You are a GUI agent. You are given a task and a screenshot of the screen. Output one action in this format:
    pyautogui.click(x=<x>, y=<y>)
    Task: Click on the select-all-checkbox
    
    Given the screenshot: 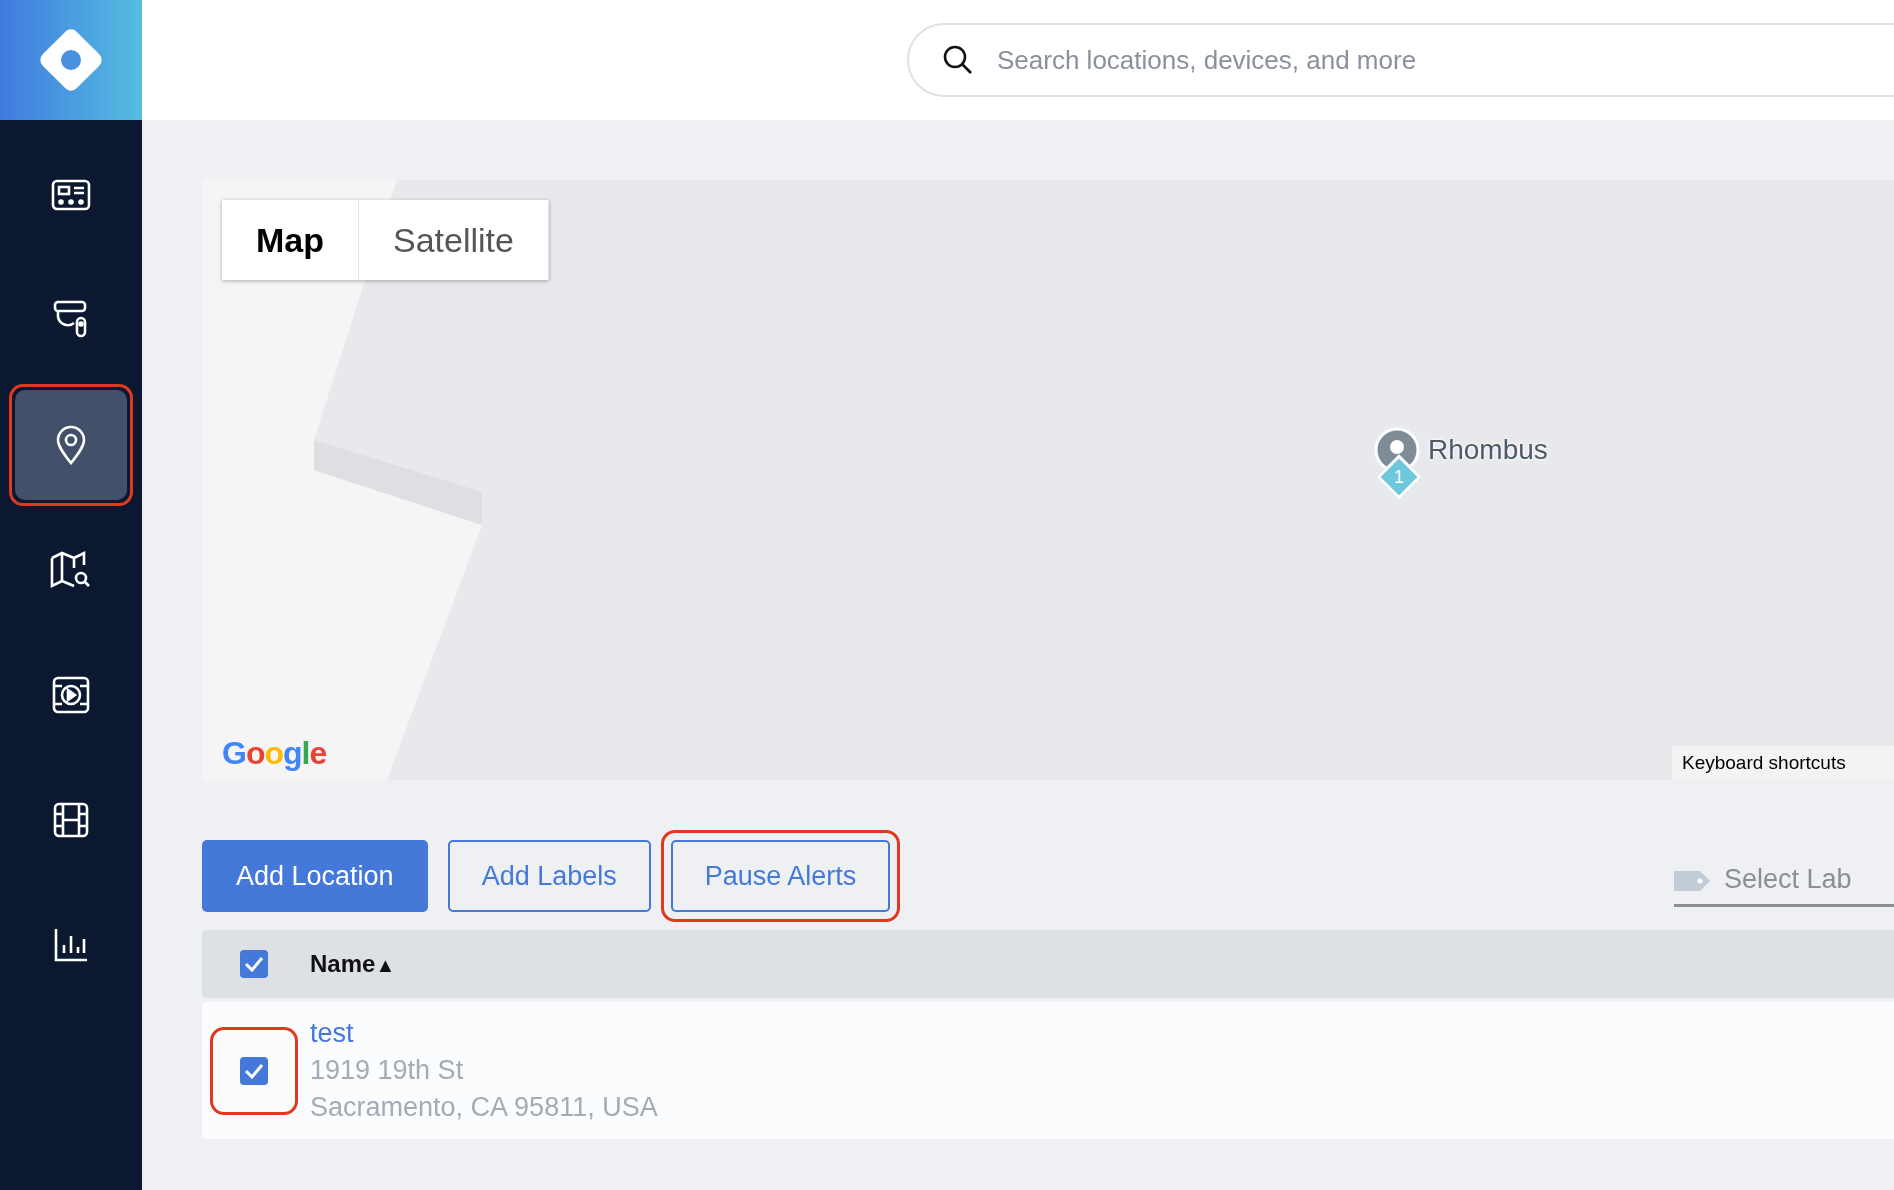 What is the action you would take?
    pyautogui.click(x=254, y=964)
    